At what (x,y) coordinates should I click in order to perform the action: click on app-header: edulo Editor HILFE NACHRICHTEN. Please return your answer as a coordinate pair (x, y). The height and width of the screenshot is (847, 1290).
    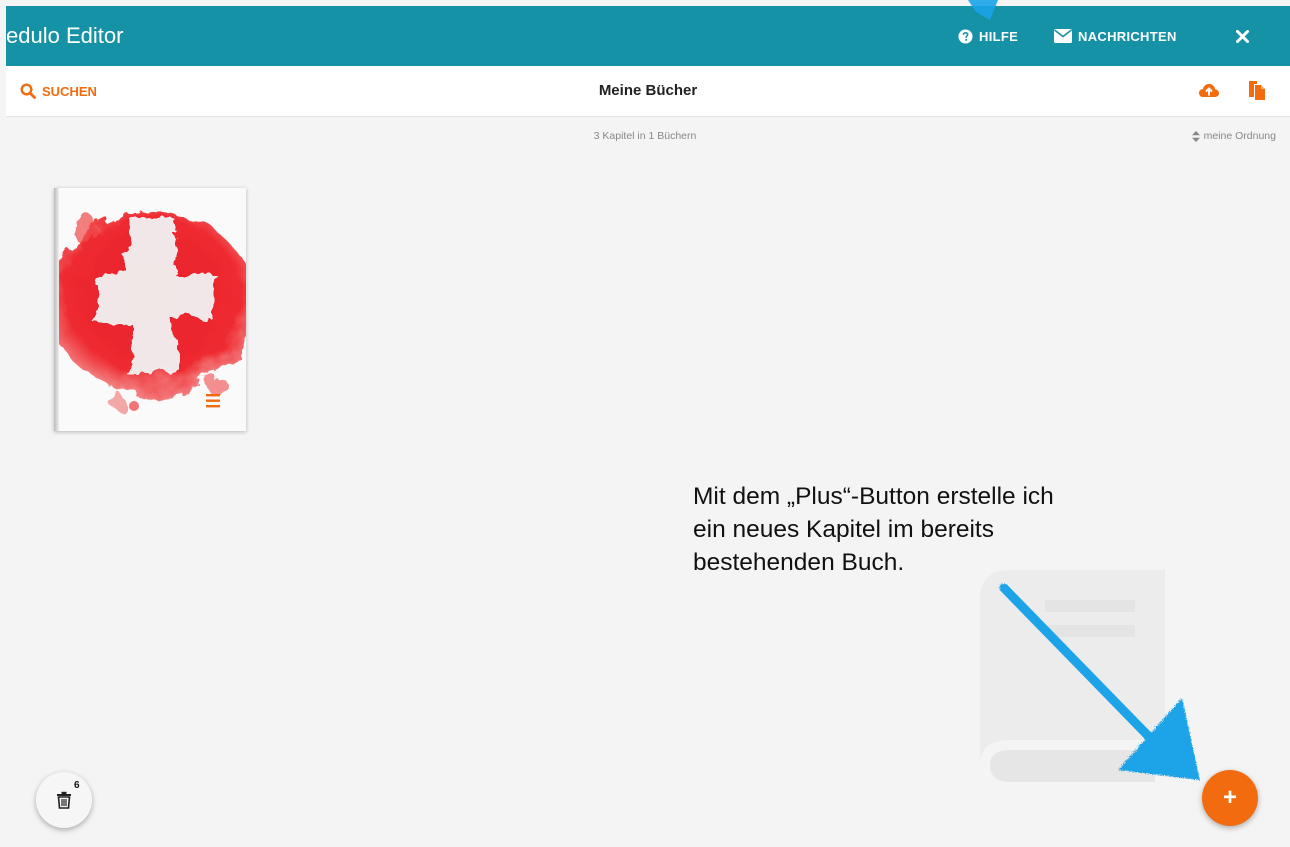
    Looking at the image, I should click on (648, 36).